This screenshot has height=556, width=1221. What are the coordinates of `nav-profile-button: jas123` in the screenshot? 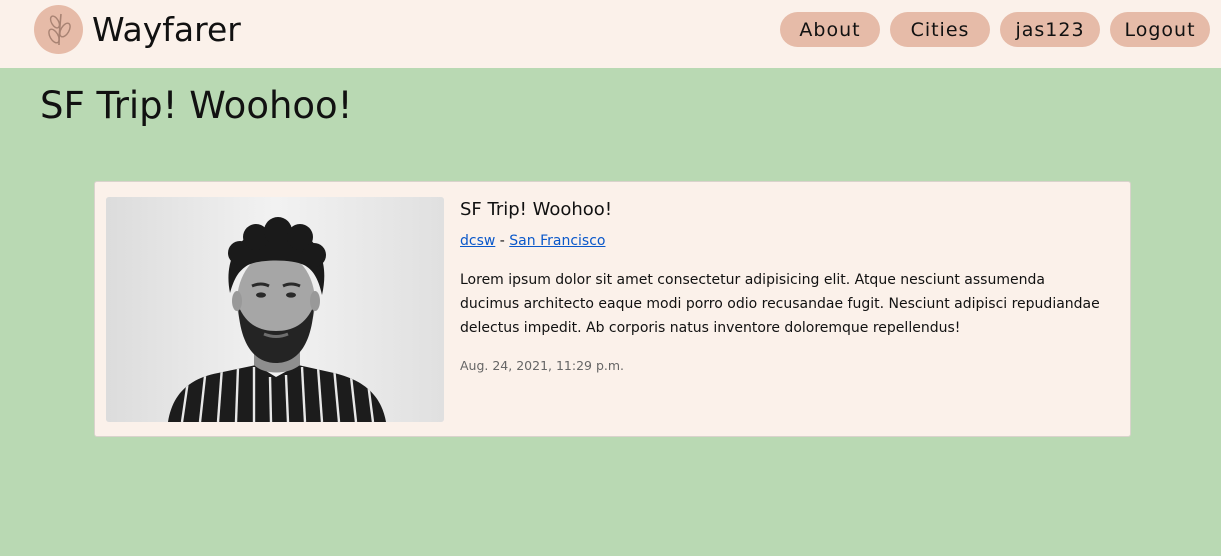 It's located at (1050, 29).